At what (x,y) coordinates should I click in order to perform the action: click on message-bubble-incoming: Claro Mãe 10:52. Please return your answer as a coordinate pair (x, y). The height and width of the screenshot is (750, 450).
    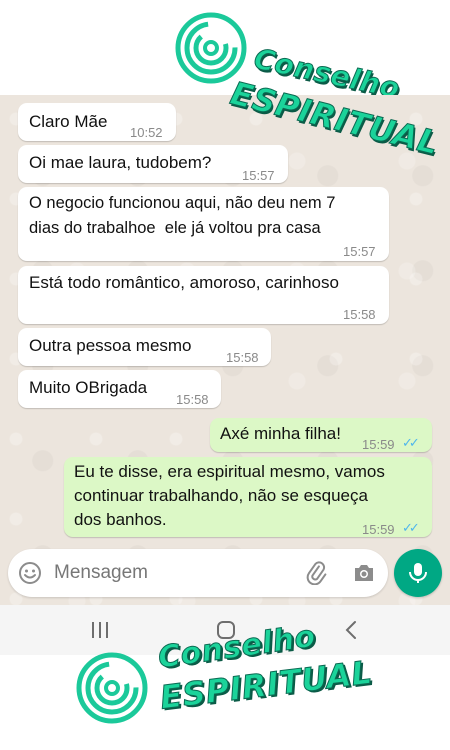
    Looking at the image, I should click on (97, 122).